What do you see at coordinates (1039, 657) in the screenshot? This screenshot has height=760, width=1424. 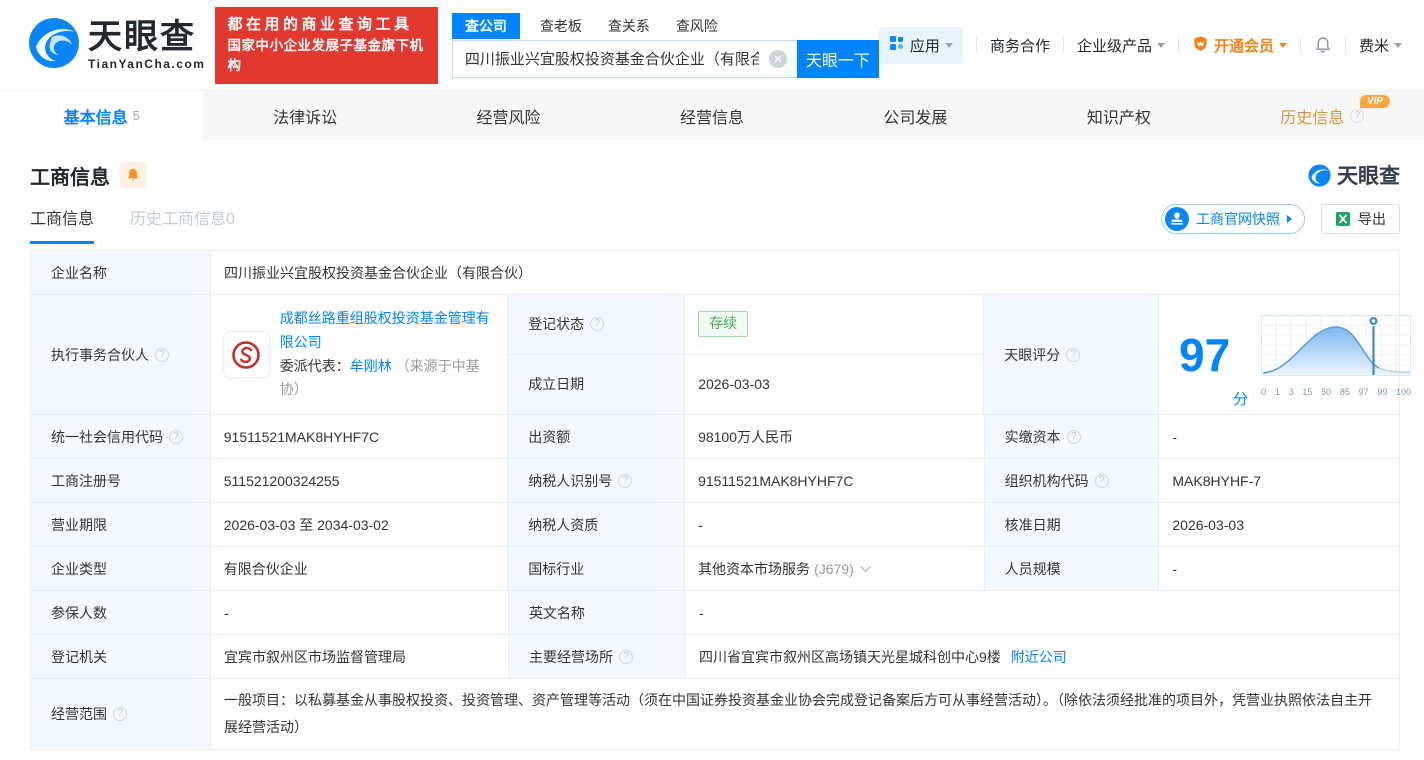 I see `nearby-companies-link: 附近公司` at bounding box center [1039, 657].